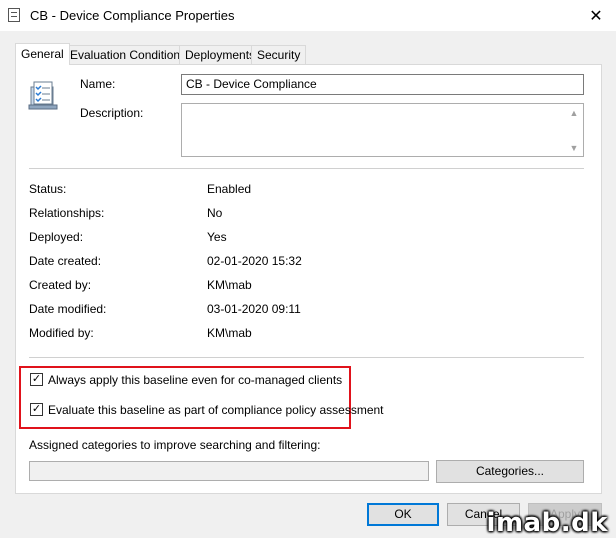 The height and width of the screenshot is (538, 616). I want to click on date-created-label: Date created:, so click(65, 261).